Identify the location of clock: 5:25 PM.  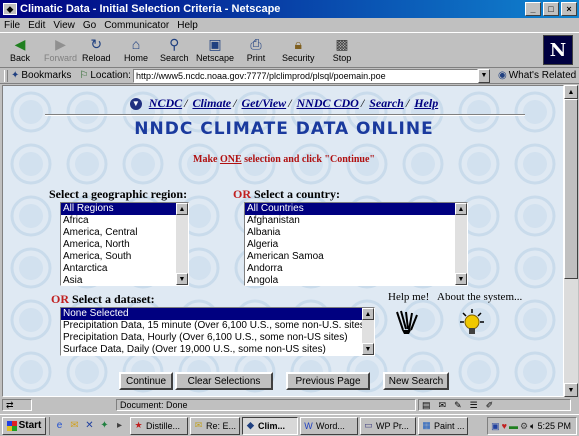
(554, 426).